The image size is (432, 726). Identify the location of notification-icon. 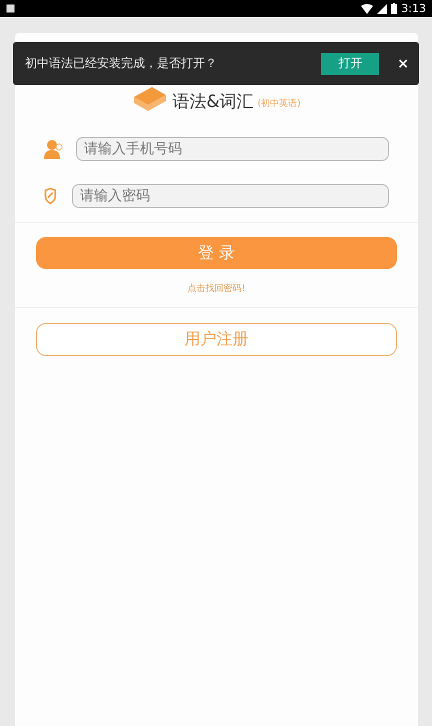
(10, 8).